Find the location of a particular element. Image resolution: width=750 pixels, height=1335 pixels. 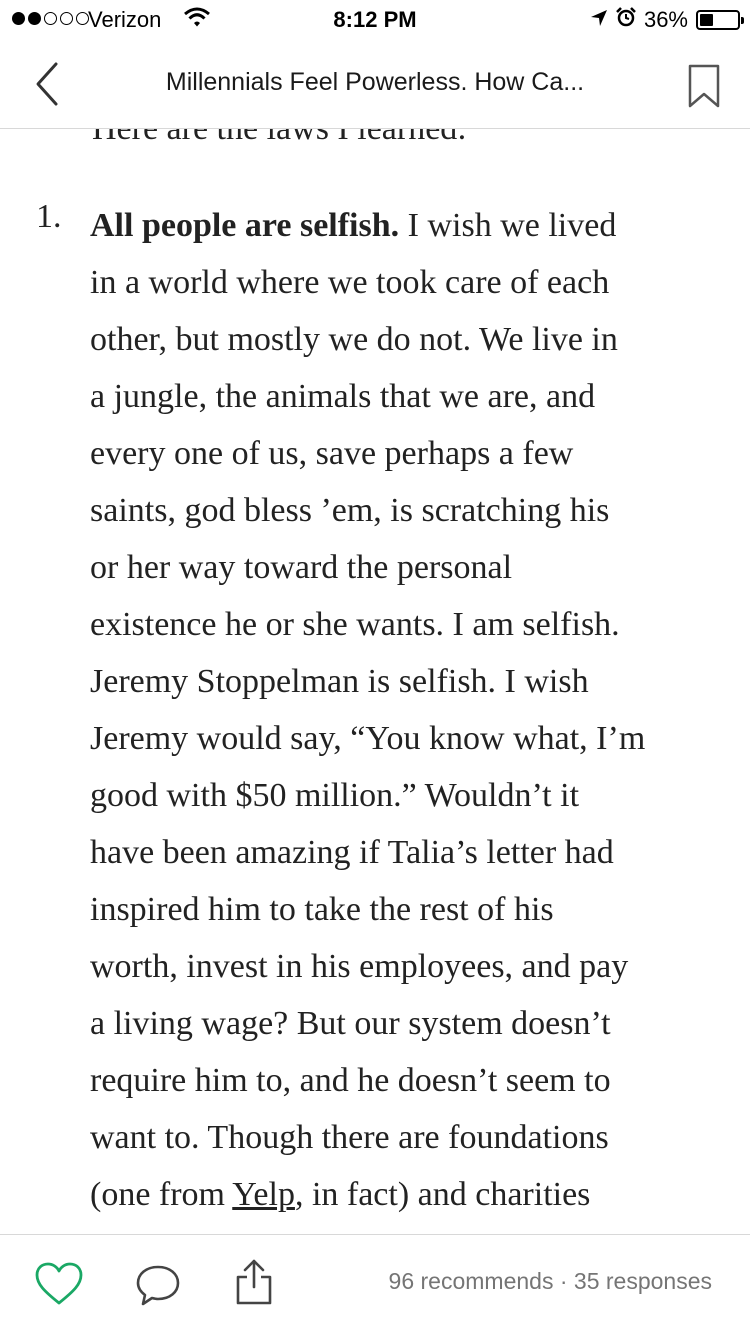

comment-bubble-icon is located at coordinates (158, 1285).